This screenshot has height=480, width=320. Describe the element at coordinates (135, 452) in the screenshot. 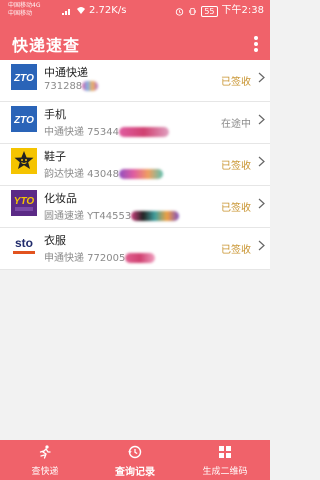

I see `history-icon` at that location.